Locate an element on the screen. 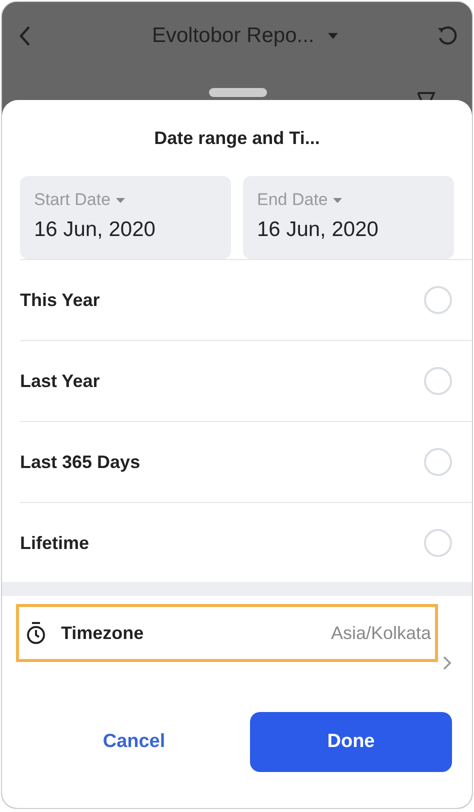 Image resolution: width=474 pixels, height=812 pixels. option-label: Lifetime is located at coordinates (55, 543).